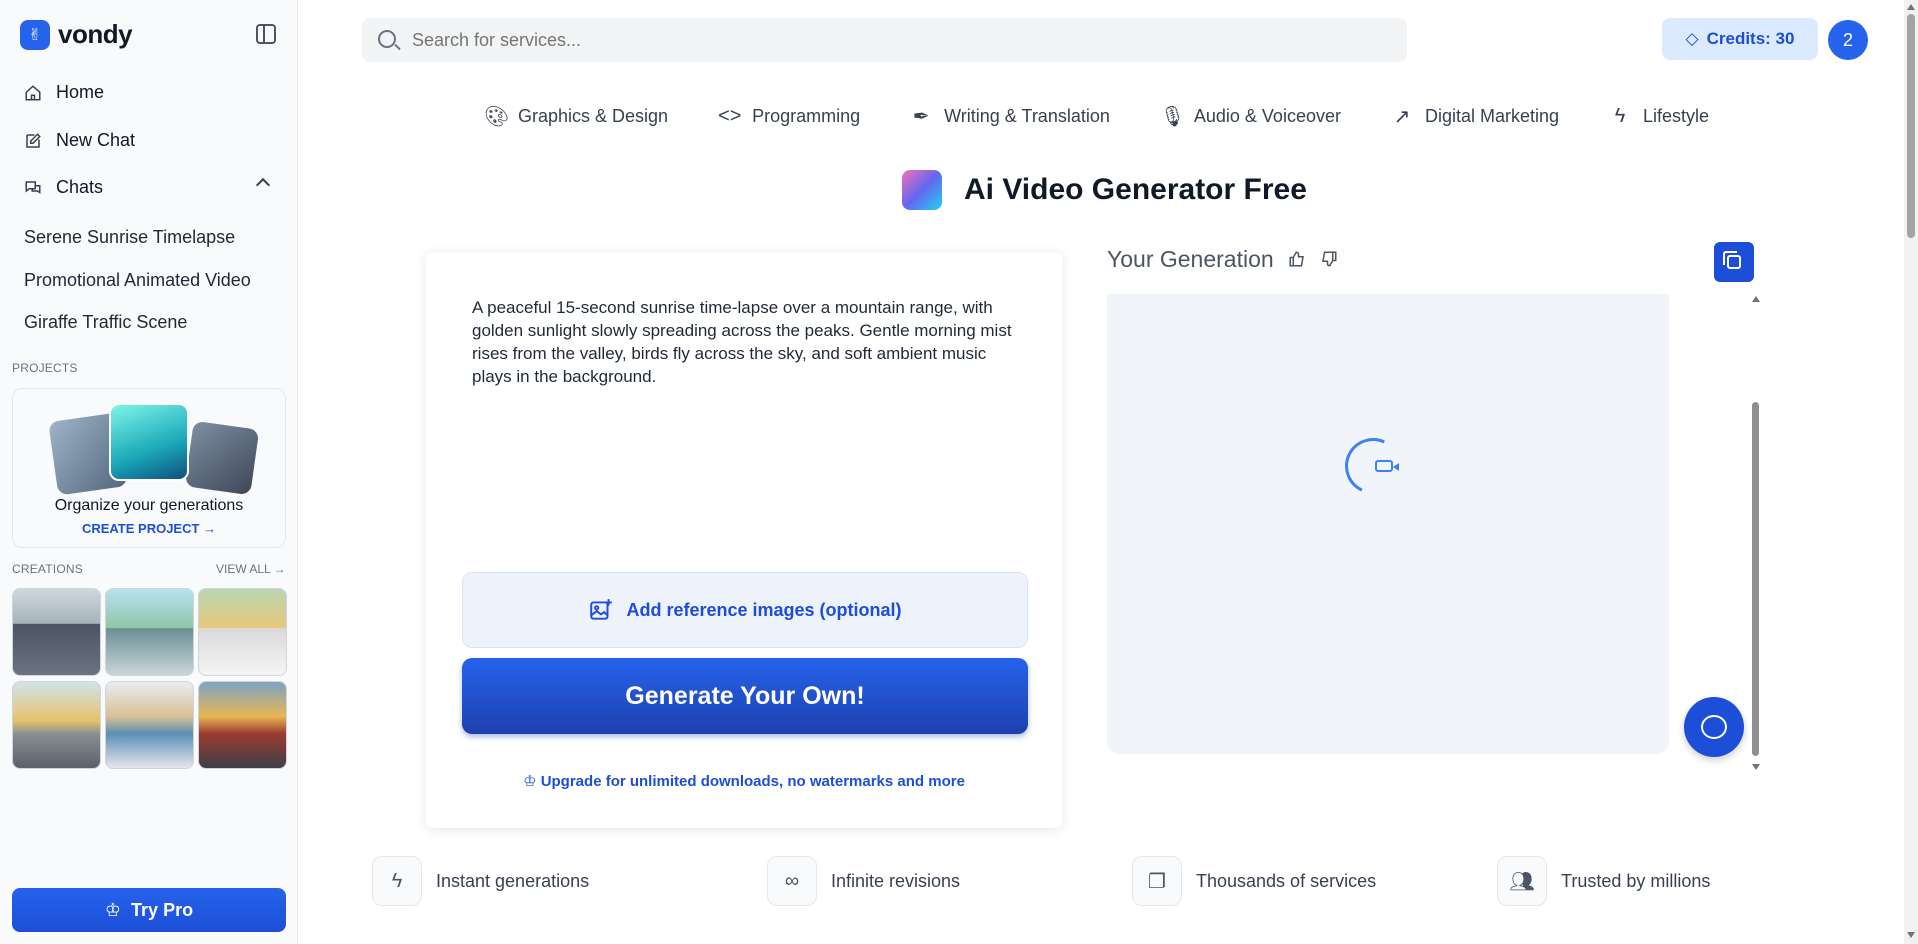  I want to click on feature-label: Thousands of services, so click(1286, 880).